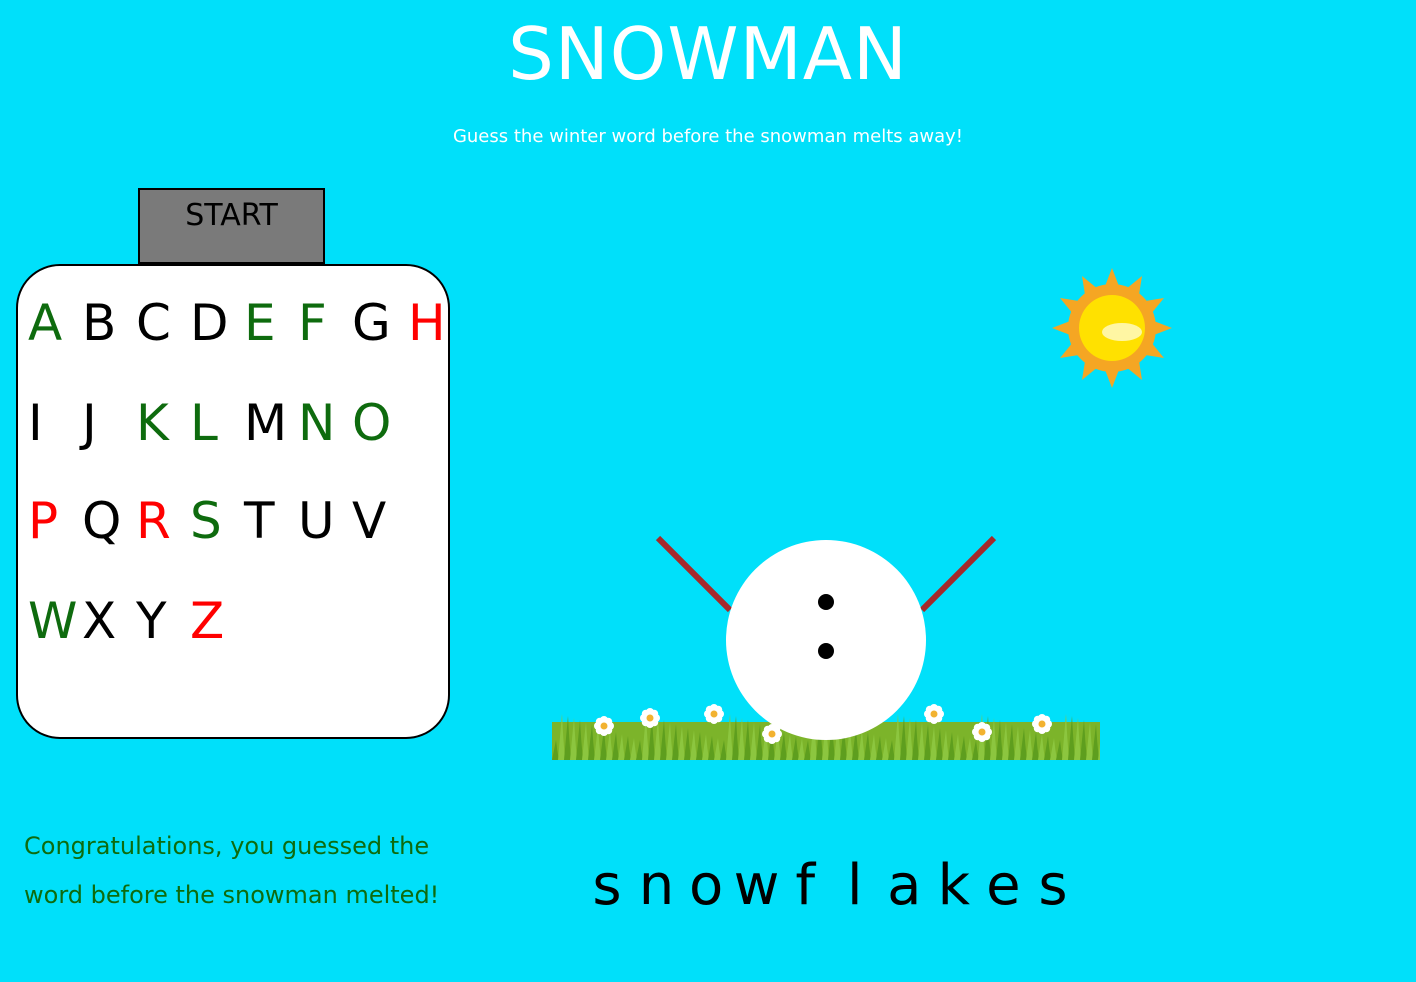 The width and height of the screenshot is (1416, 982). What do you see at coordinates (826, 602) in the screenshot?
I see `snowman-eye-top` at bounding box center [826, 602].